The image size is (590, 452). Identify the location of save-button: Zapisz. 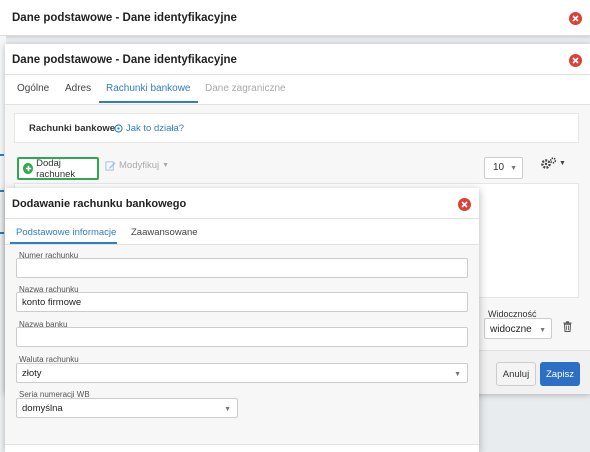
(560, 374).